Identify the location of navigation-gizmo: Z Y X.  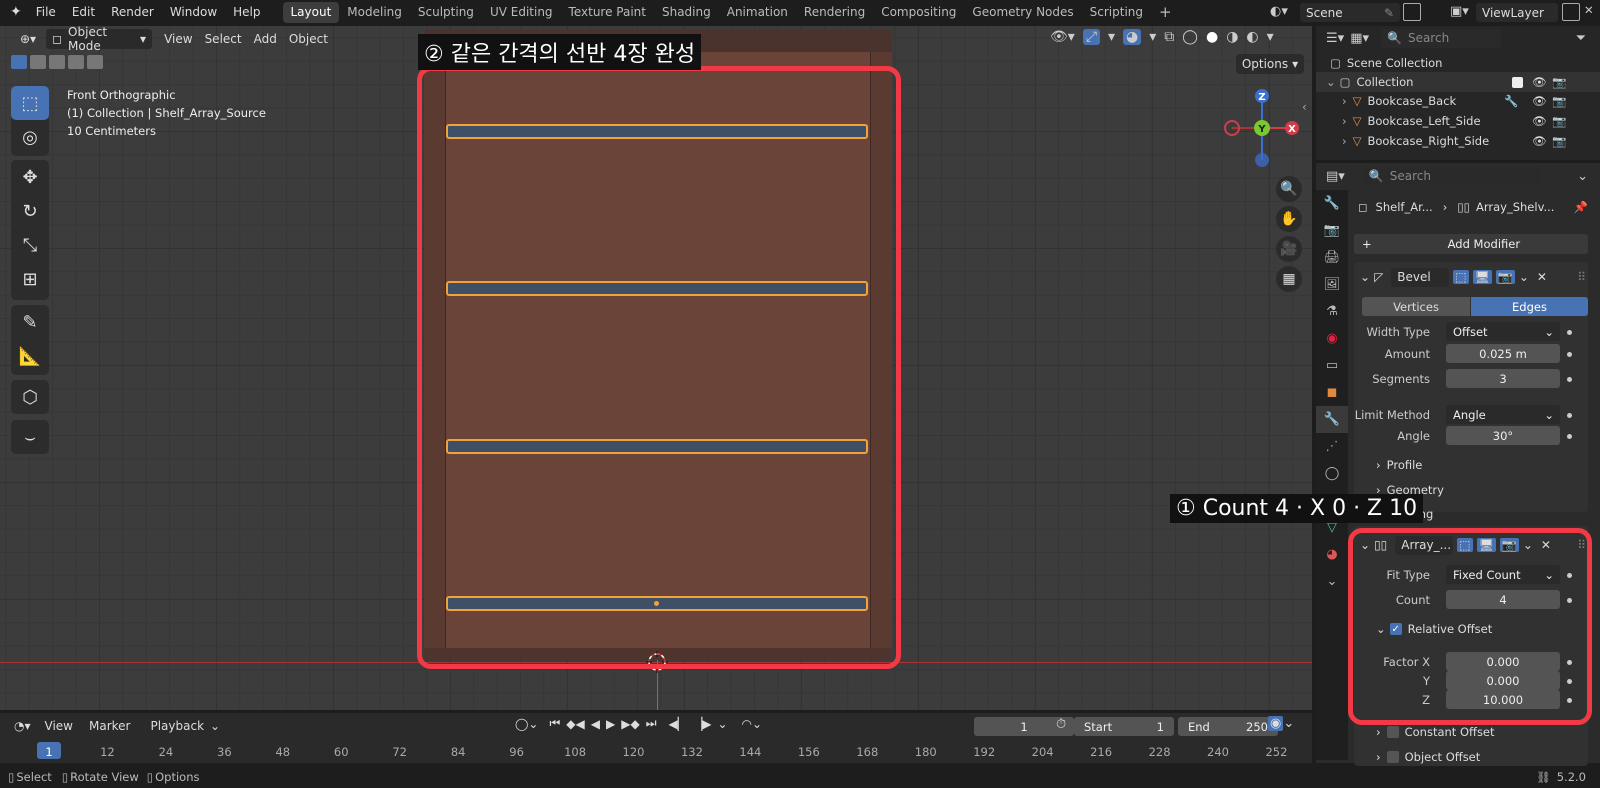
(1260, 128).